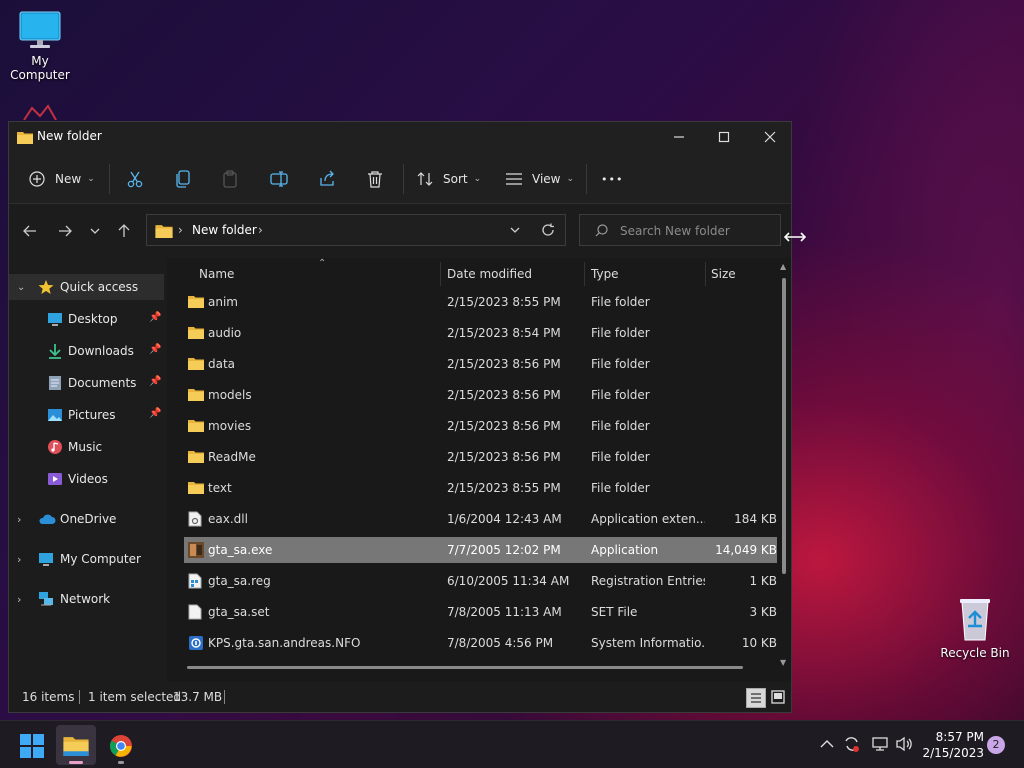 This screenshot has height=768, width=1024. Describe the element at coordinates (400, 137) in the screenshot. I see `title-bar: New folder` at that location.